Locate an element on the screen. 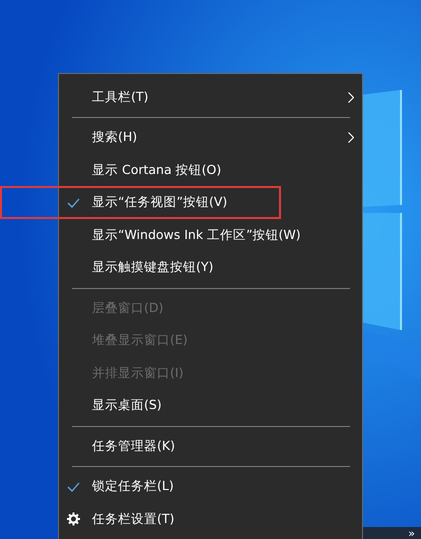  menu-item: 显示“Windows Ink 工作区”按钮(W) is located at coordinates (210, 235).